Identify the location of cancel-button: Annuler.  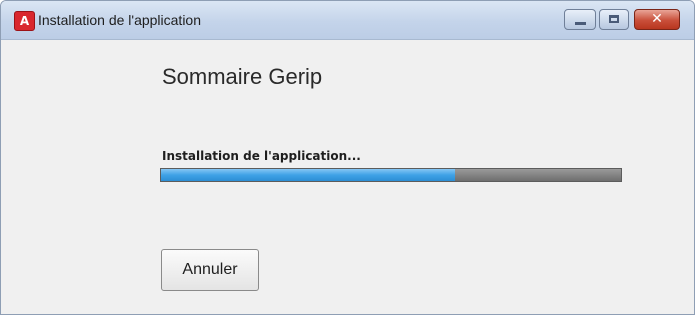
(210, 270).